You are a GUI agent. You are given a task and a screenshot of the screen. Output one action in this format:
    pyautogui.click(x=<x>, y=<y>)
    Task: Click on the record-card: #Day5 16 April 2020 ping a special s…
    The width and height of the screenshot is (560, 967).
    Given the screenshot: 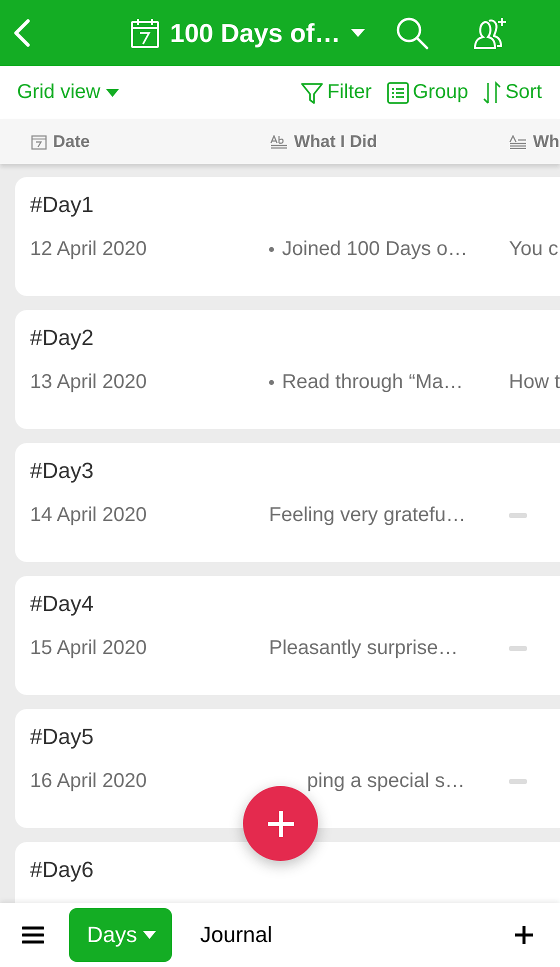 What is the action you would take?
    pyautogui.click(x=287, y=768)
    